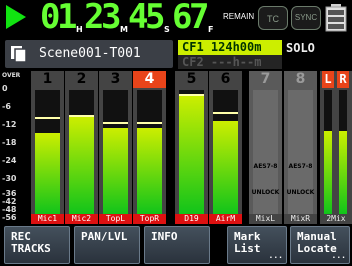 Image resolution: width=352 pixels, height=266 pixels. Describe the element at coordinates (265, 147) in the screenshot. I see `channel-7: 7 AES7-8 UNLOCK MixL` at that location.